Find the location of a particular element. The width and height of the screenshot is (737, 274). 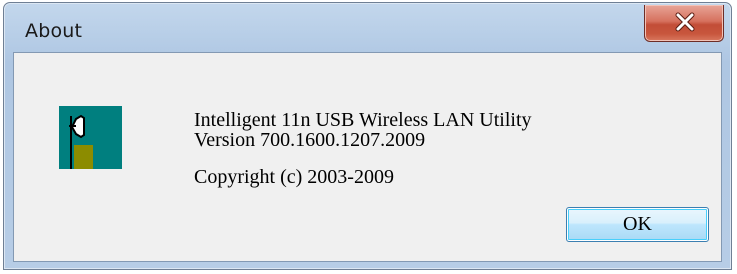

wireless-adapter-icon is located at coordinates (90, 137).